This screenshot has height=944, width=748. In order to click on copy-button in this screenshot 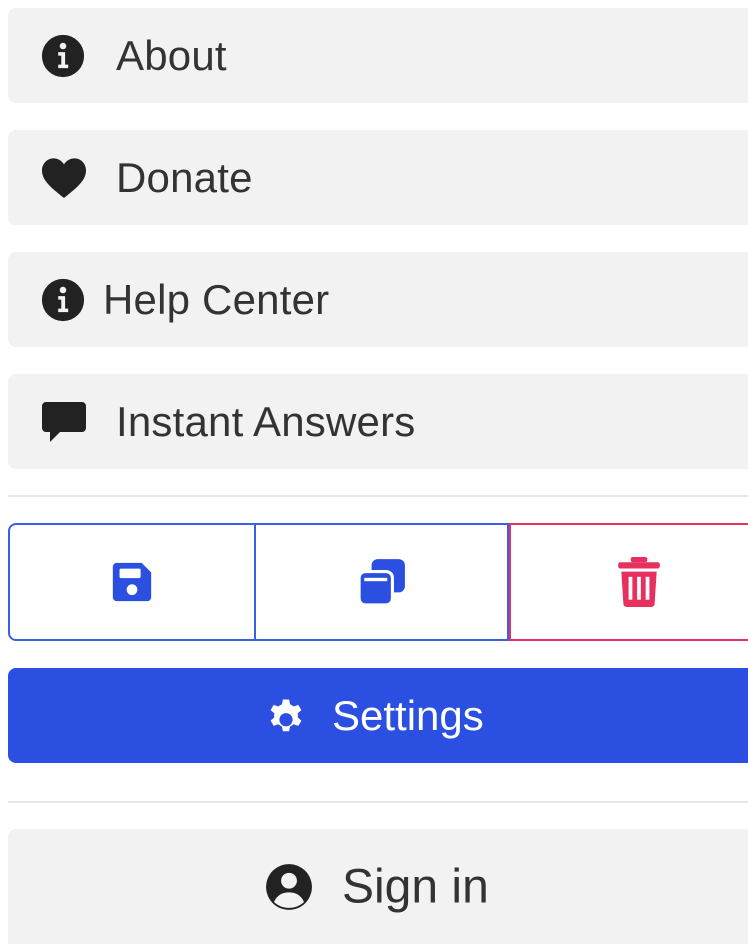, I will do `click(382, 582)`.